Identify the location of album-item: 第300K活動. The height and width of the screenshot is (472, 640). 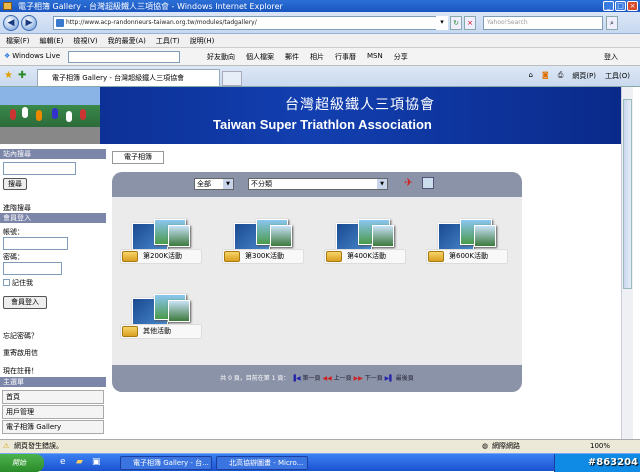
(263, 245).